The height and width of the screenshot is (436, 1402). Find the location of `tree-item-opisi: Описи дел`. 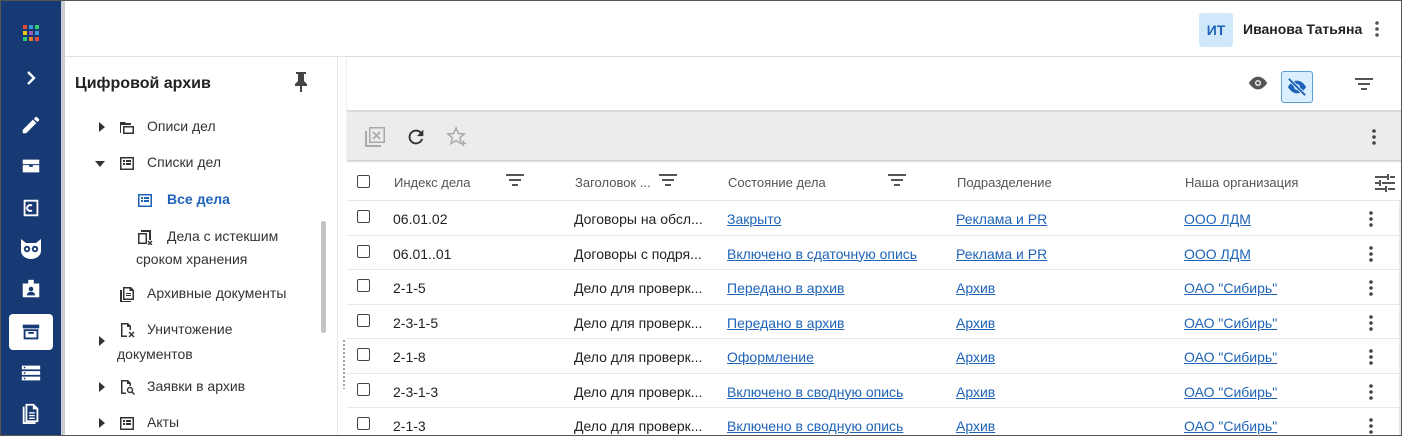

tree-item-opisi: Описи дел is located at coordinates (190, 127).